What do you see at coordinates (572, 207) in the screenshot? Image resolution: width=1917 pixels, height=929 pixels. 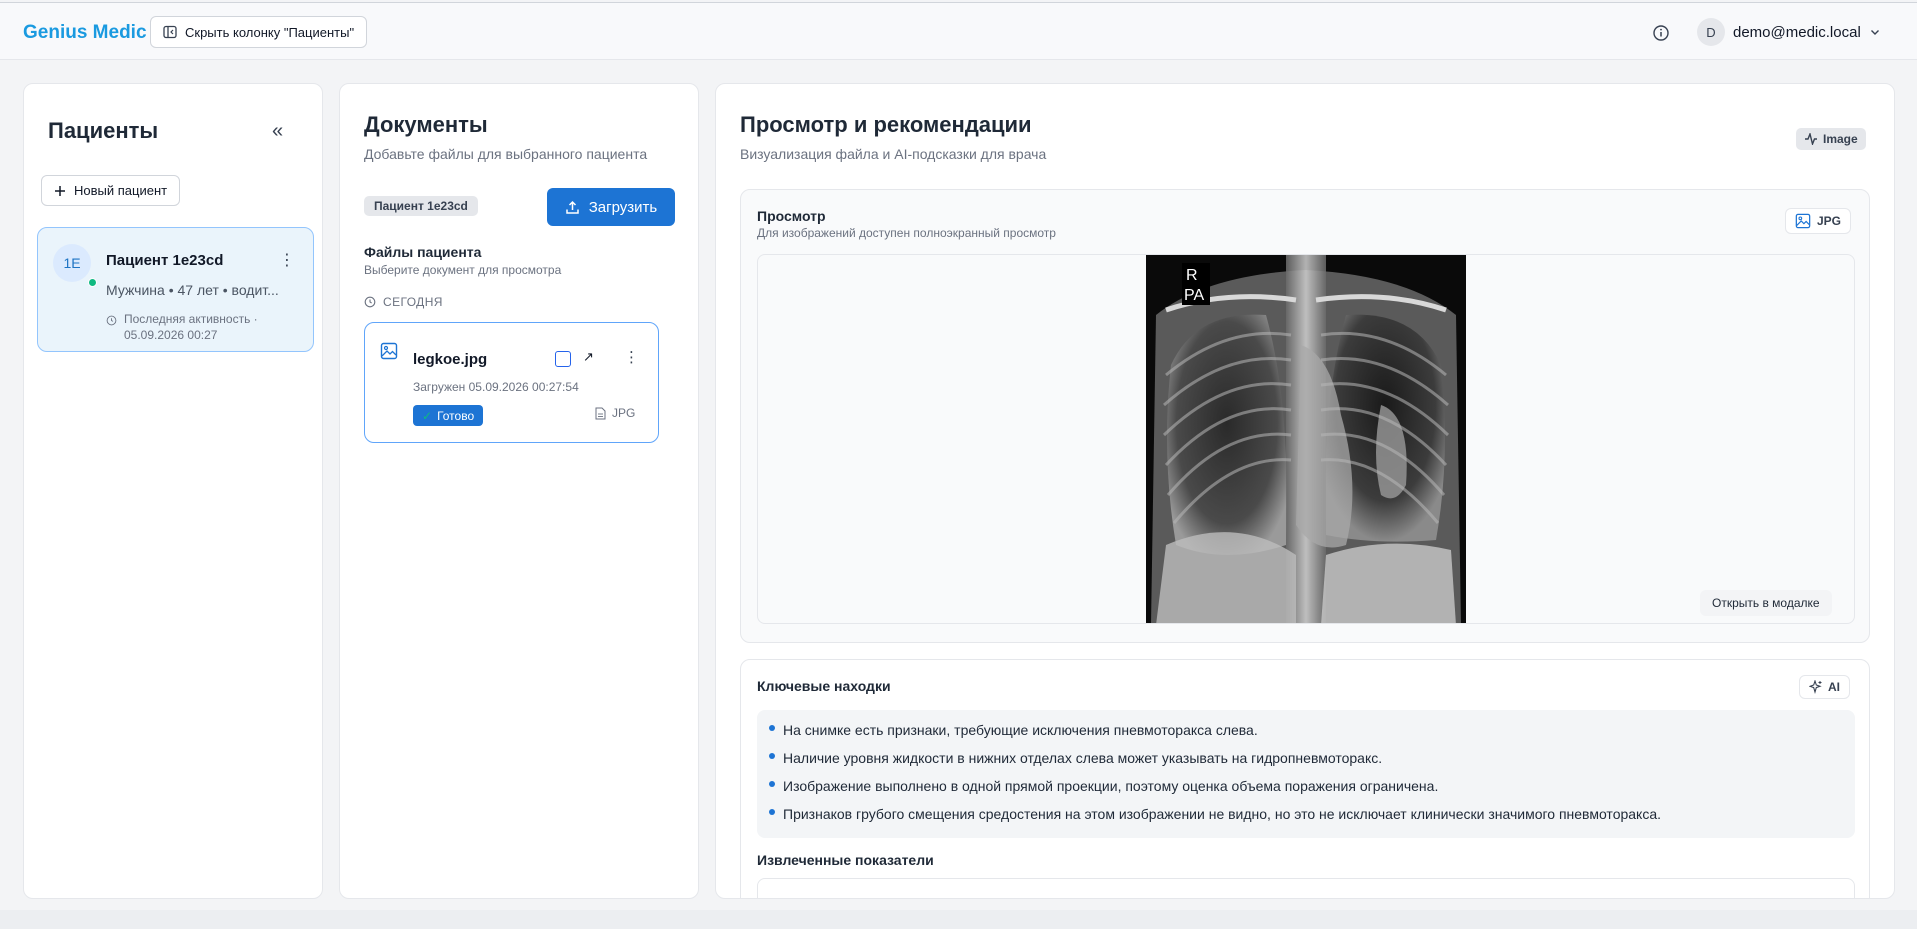 I see `upload-icon` at bounding box center [572, 207].